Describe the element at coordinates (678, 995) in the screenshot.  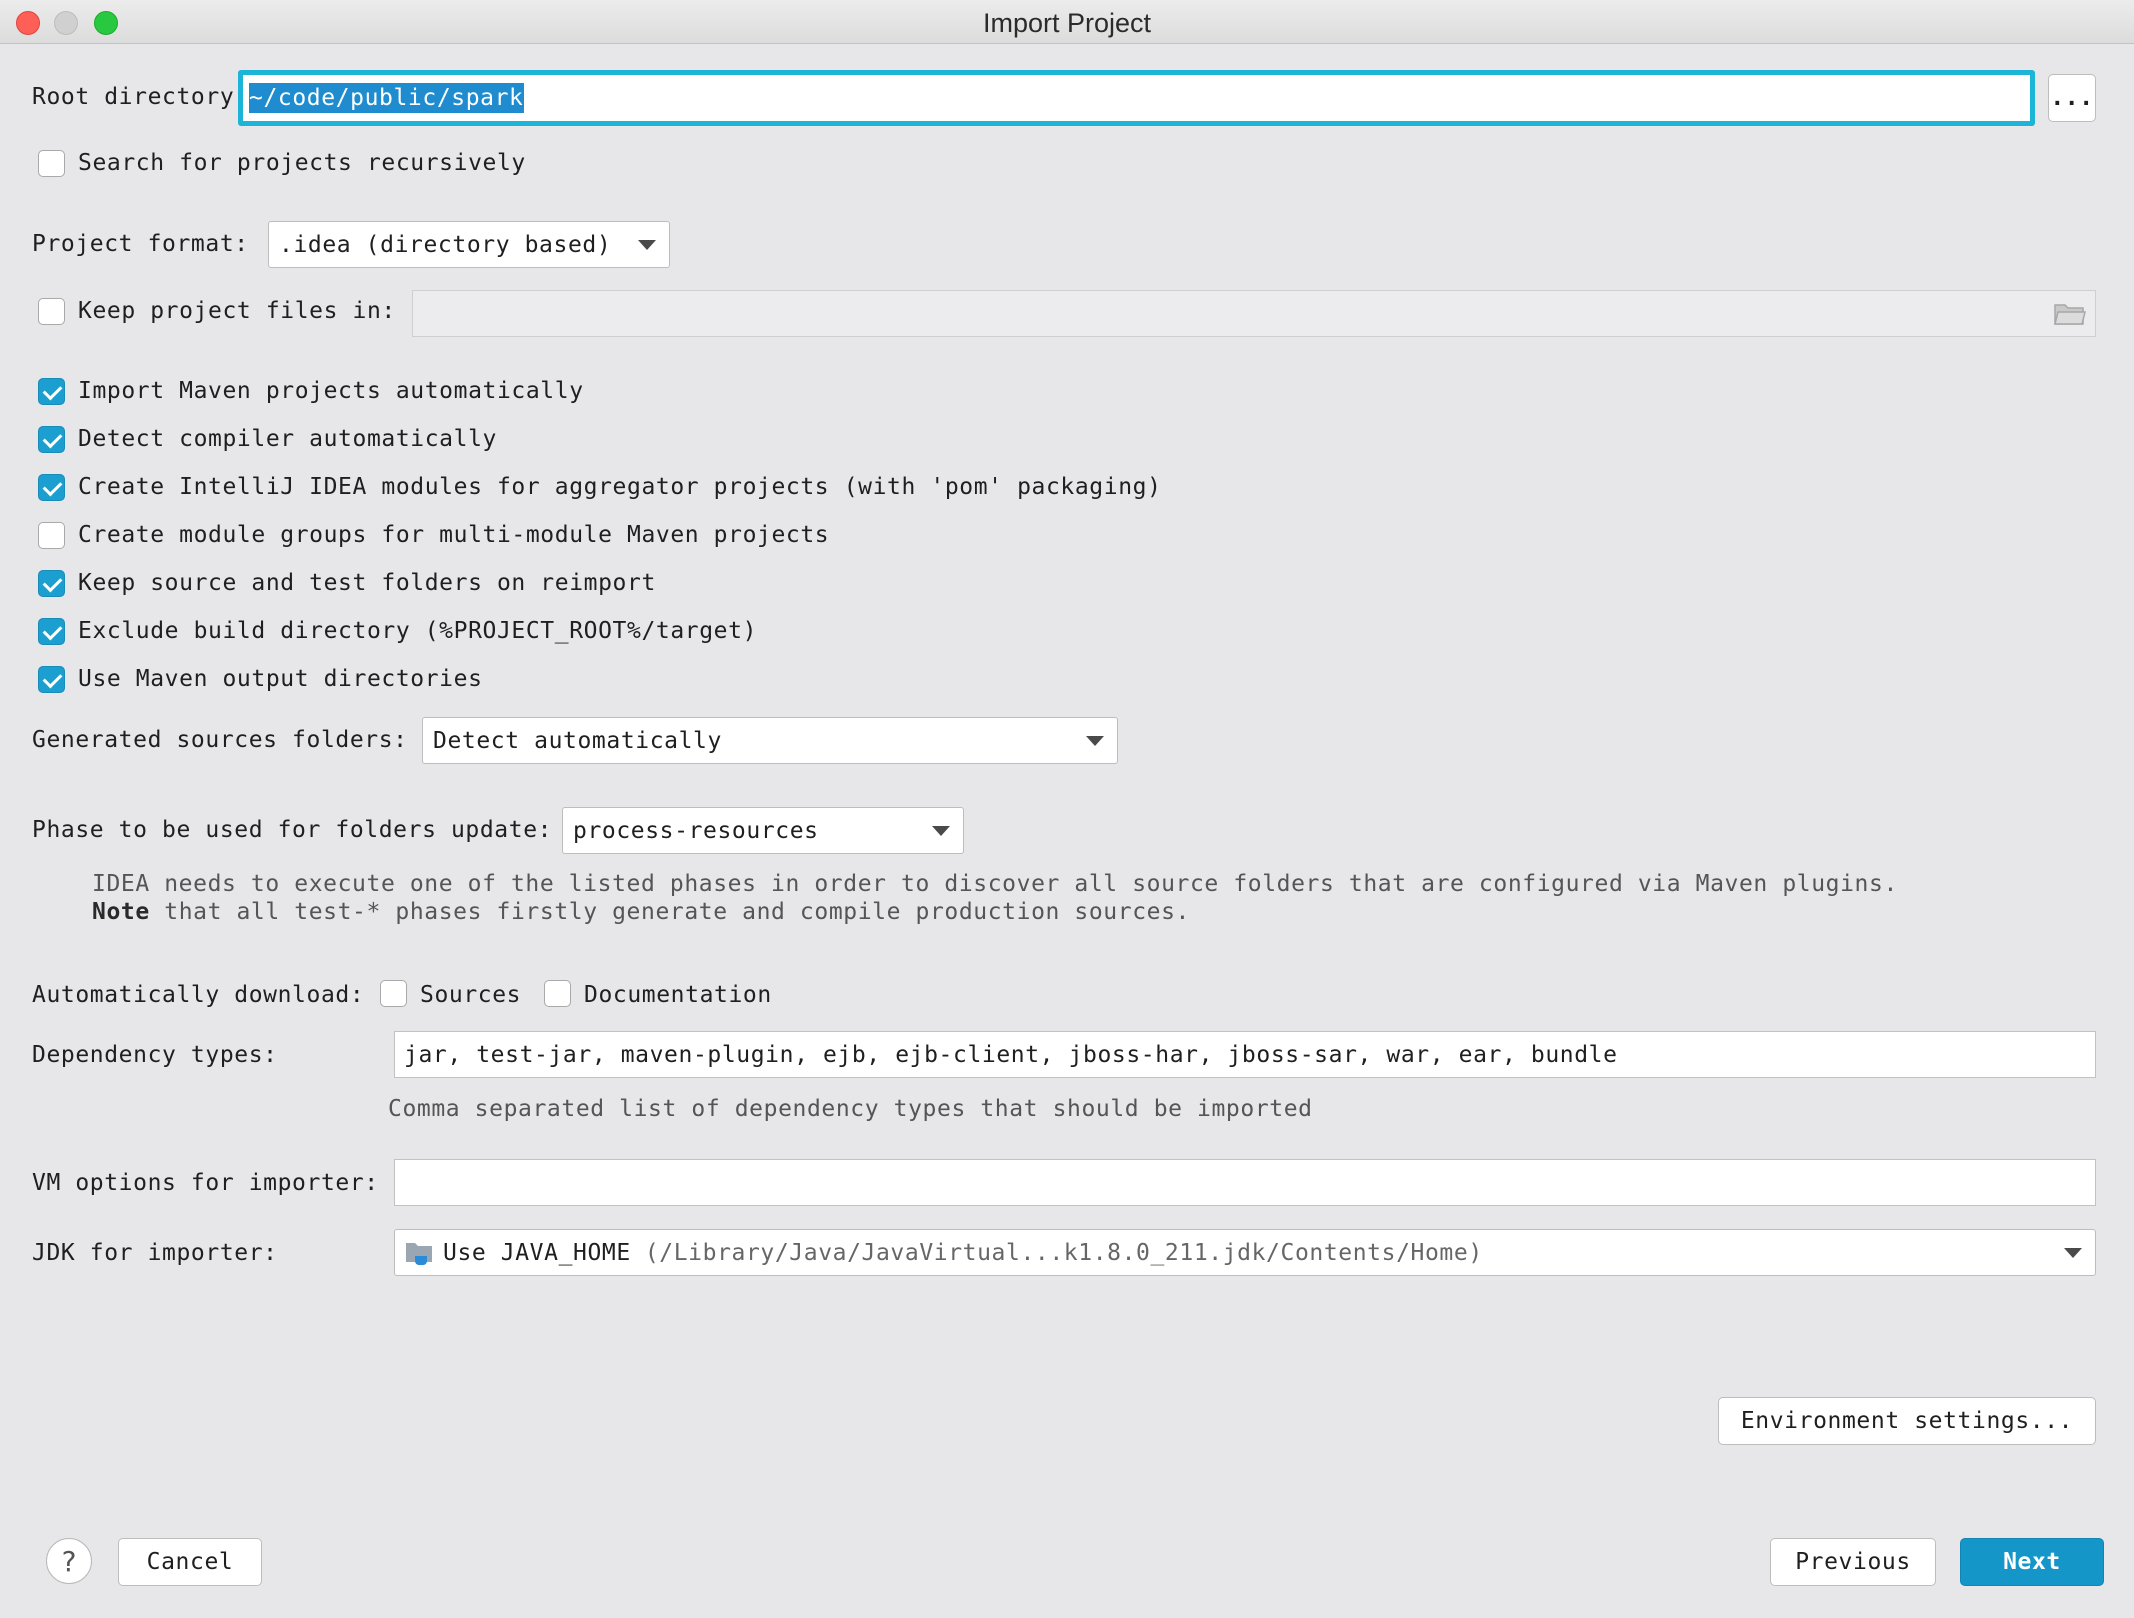
I see `download-docs-label: Documentation` at that location.